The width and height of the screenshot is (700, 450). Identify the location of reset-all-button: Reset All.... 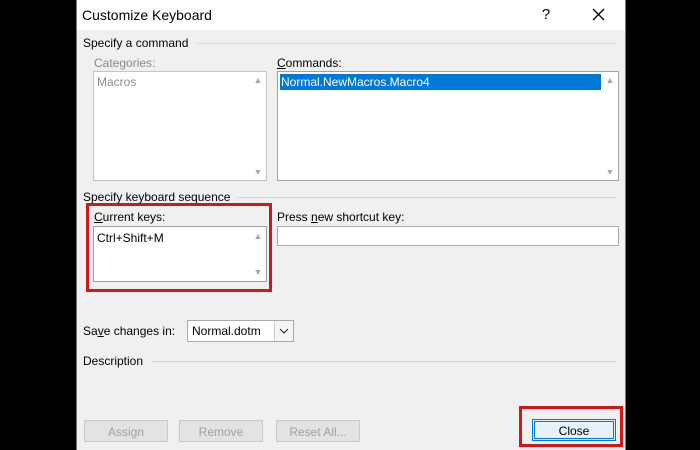
(318, 431).